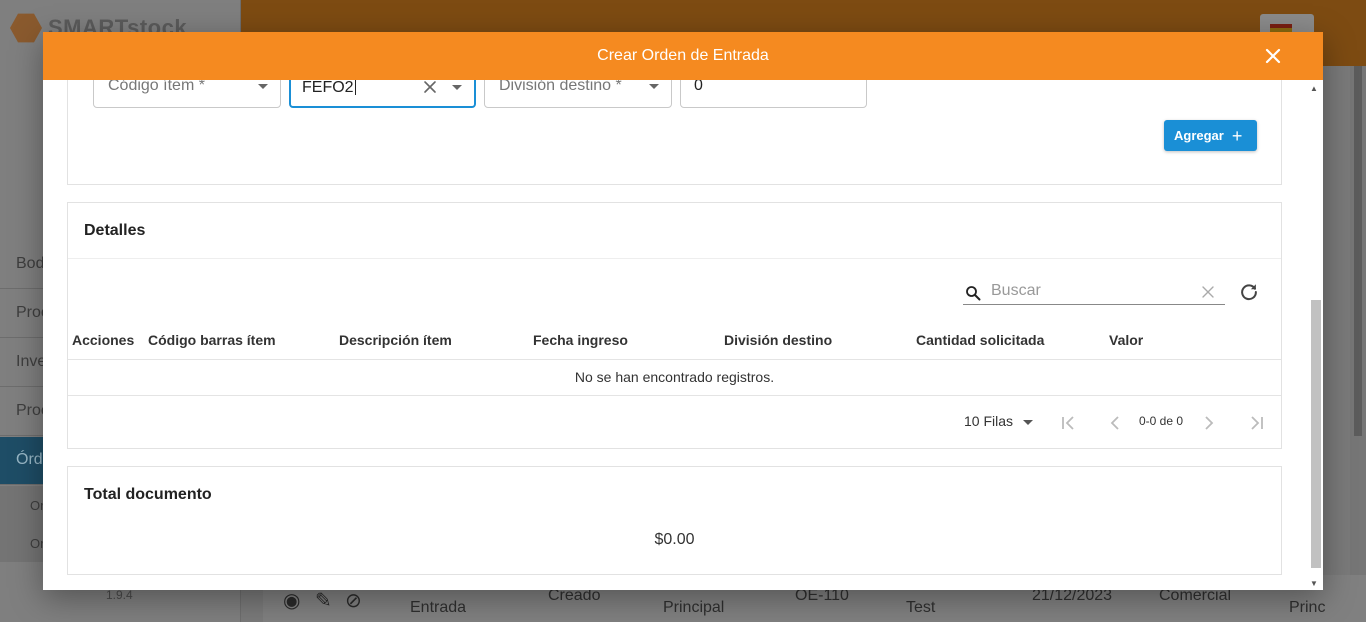  Describe the element at coordinates (560, 87) in the screenshot. I see `division-label: División destino *` at that location.